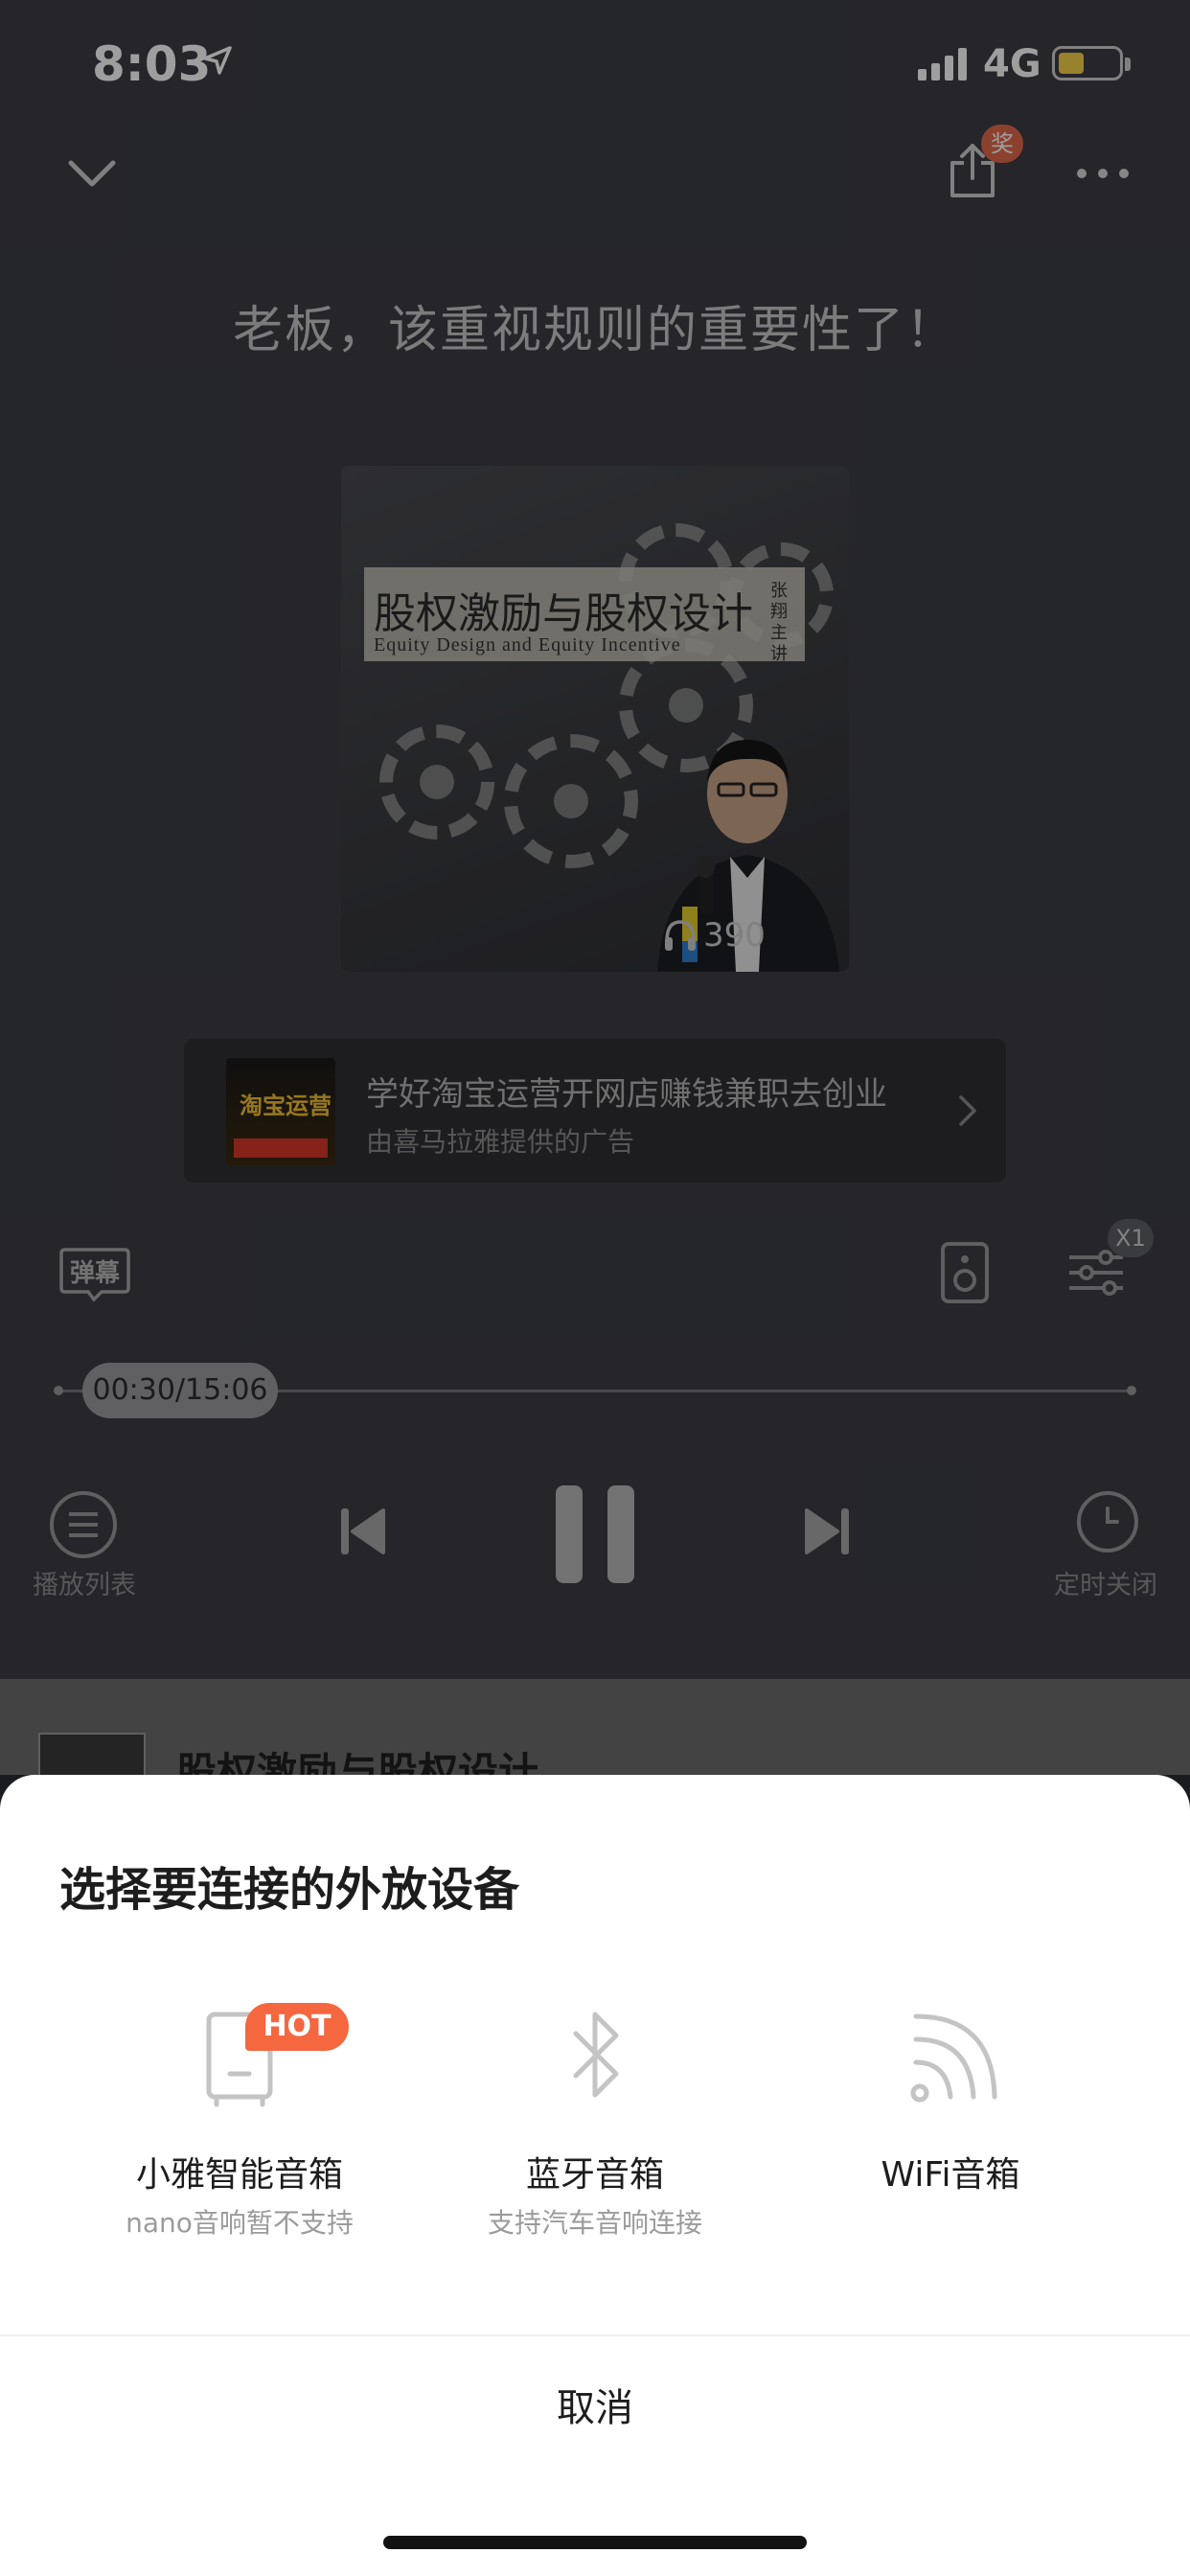  What do you see at coordinates (240, 2134) in the screenshot?
I see `option-smart-speaker: 小雅智能音箱 nano音响暂不支持` at bounding box center [240, 2134].